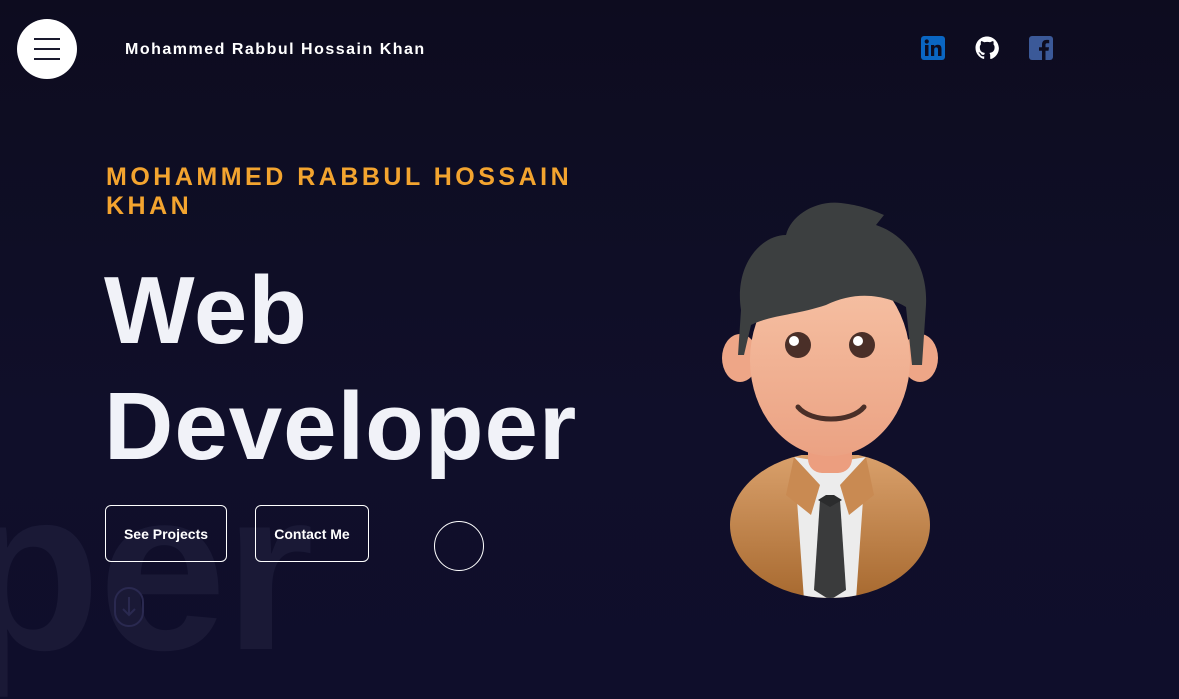 The height and width of the screenshot is (699, 1179). What do you see at coordinates (459, 546) in the screenshot?
I see `cursor-follower-circle` at bounding box center [459, 546].